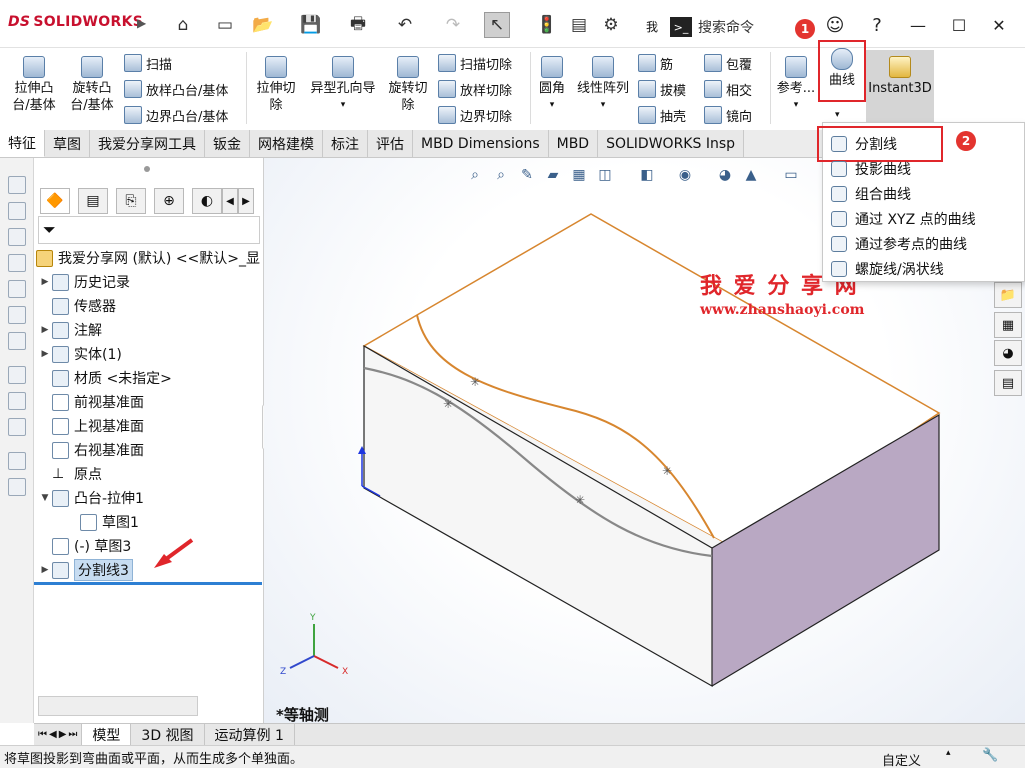 The height and width of the screenshot is (768, 1025). Describe the element at coordinates (475, 115) in the screenshot. I see `boundary-cut-button: 边界切除` at that location.